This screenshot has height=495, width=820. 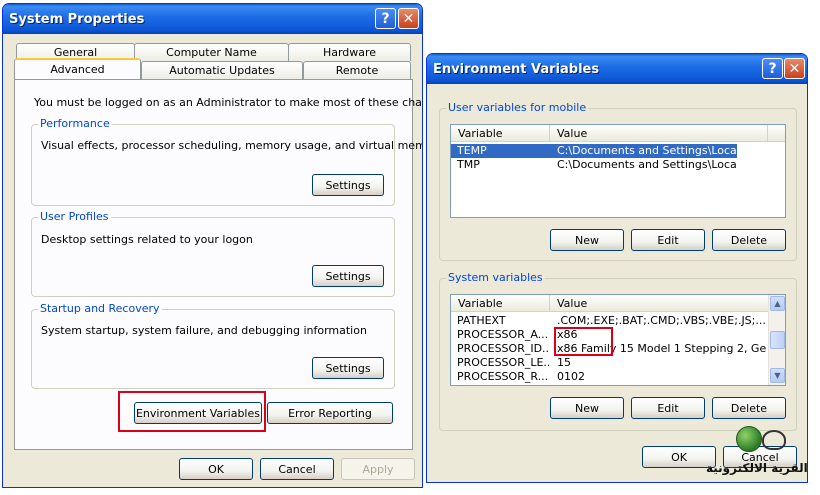 I want to click on user-var-name: TEMP, so click(x=472, y=150).